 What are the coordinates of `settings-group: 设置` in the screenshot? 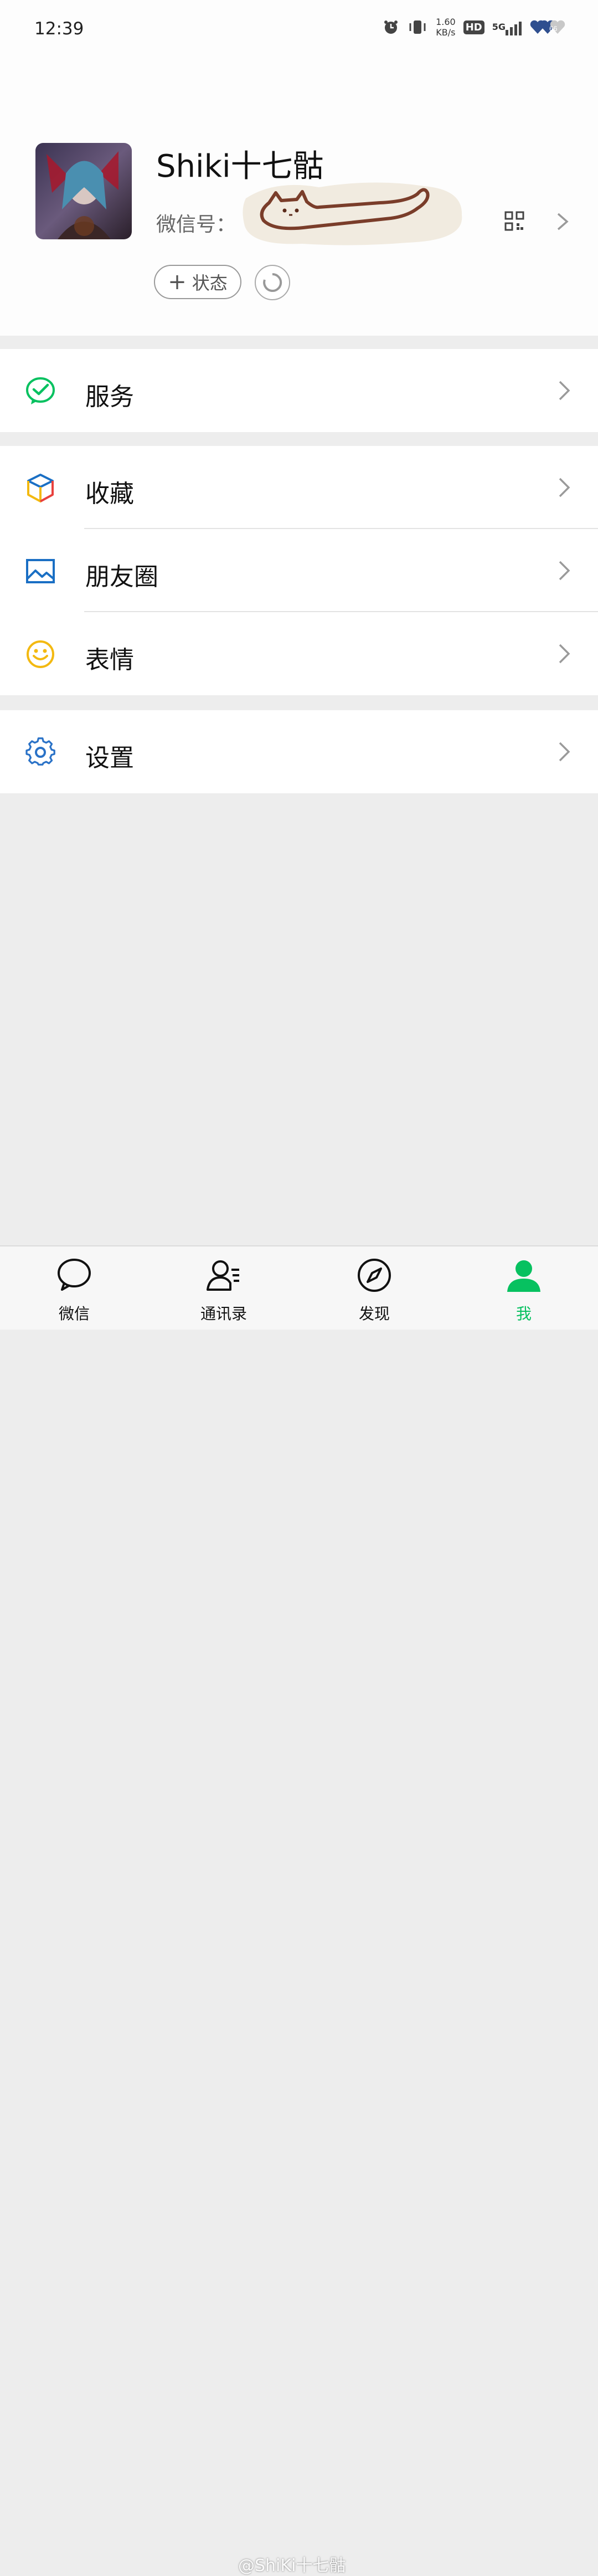 It's located at (299, 751).